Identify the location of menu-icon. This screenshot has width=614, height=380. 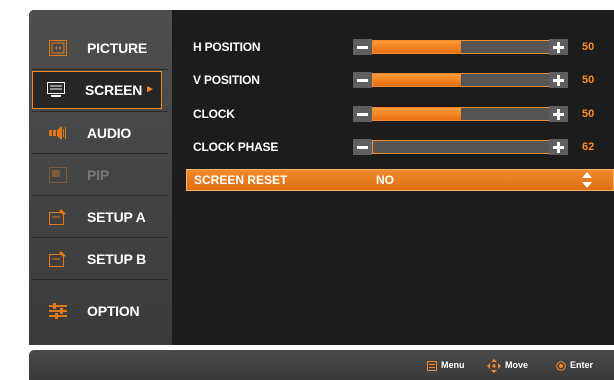
(432, 365).